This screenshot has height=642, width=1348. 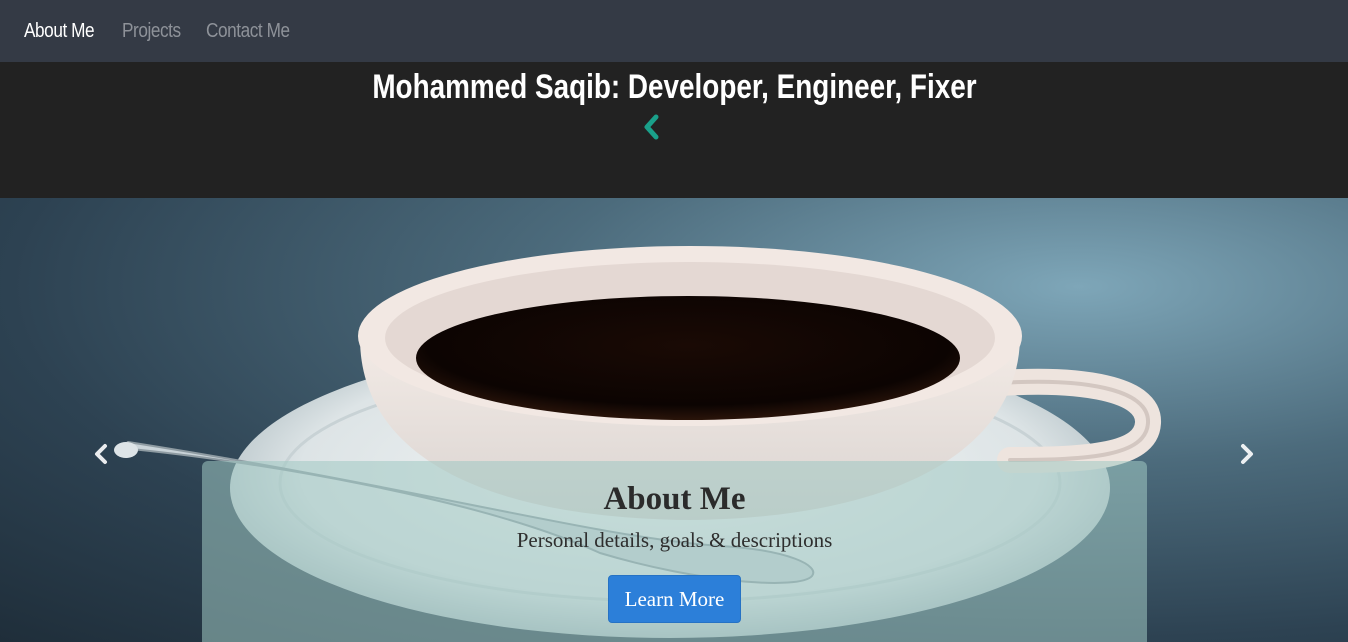 What do you see at coordinates (59, 31) in the screenshot?
I see `nav-link-about-me: About Me` at bounding box center [59, 31].